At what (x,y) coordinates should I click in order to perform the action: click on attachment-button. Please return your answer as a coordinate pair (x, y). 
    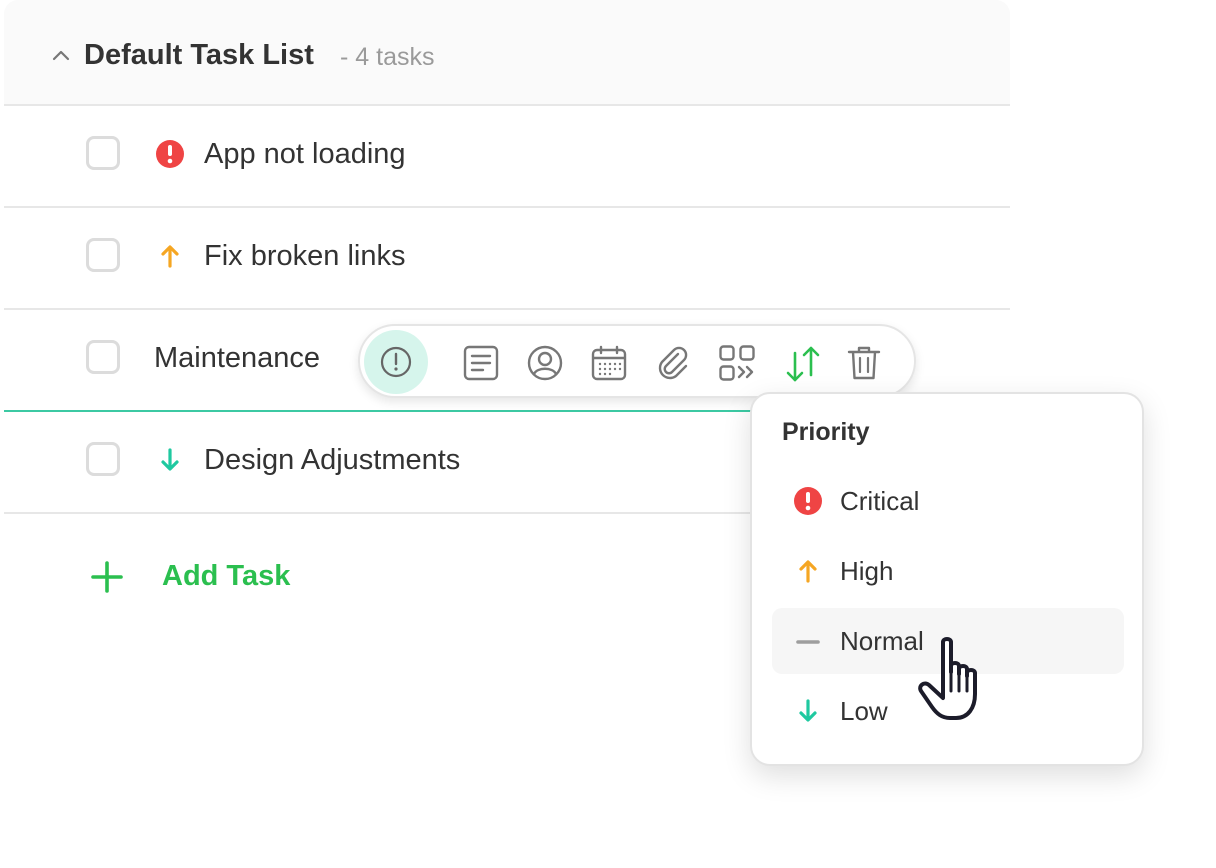
    Looking at the image, I should click on (673, 363).